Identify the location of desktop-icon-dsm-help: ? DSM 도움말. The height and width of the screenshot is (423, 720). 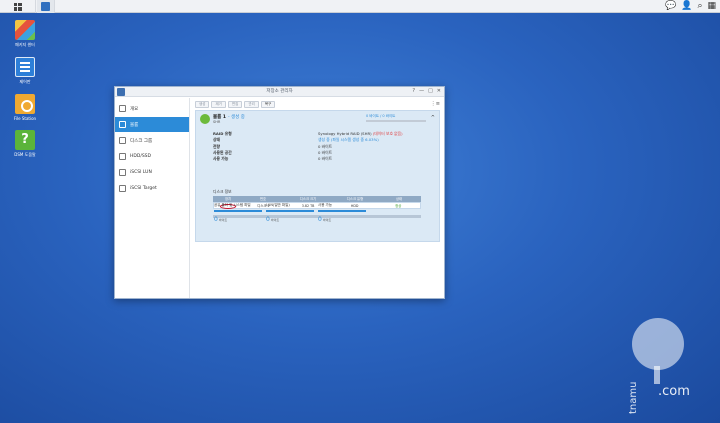
(25, 143).